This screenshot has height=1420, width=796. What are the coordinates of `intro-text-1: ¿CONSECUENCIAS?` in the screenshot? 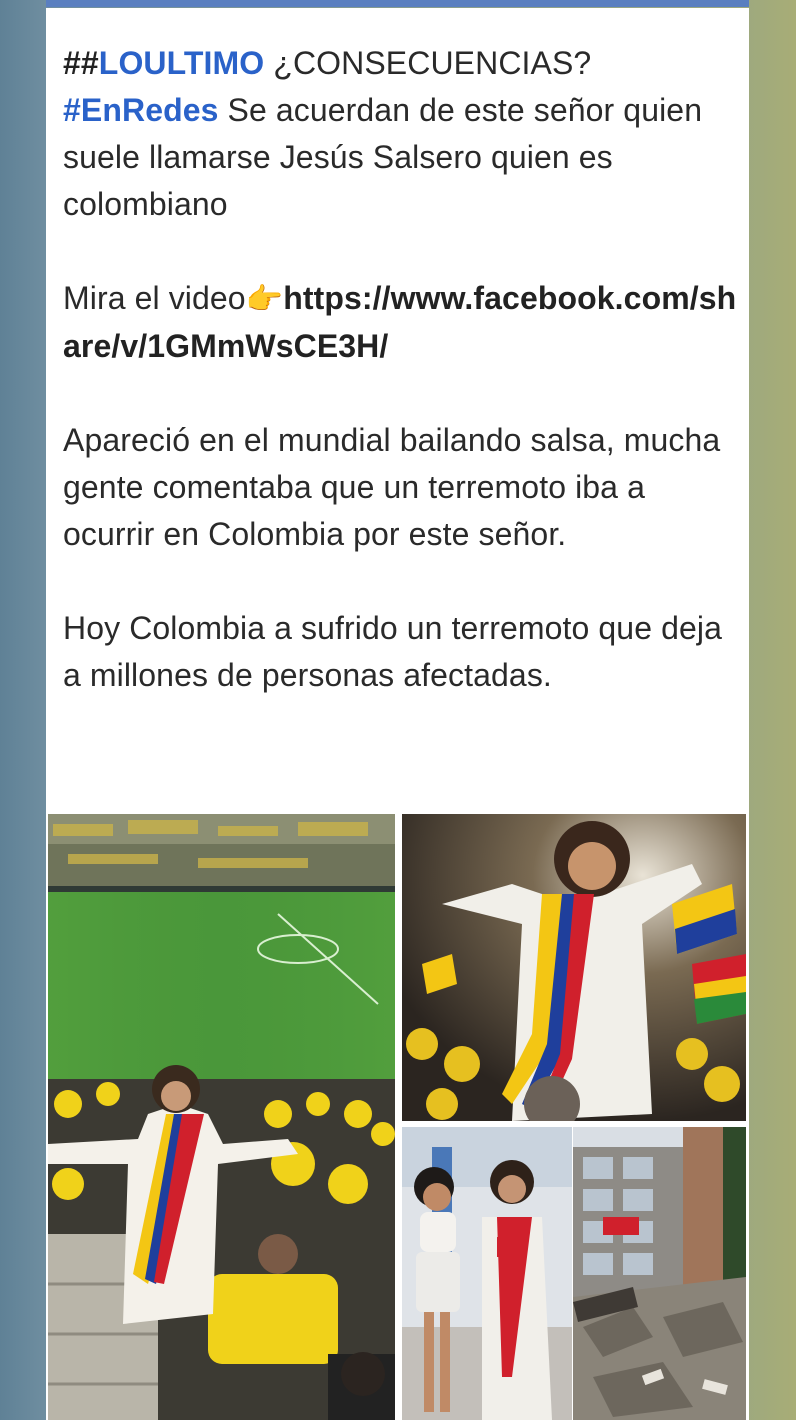 It's located at (428, 63).